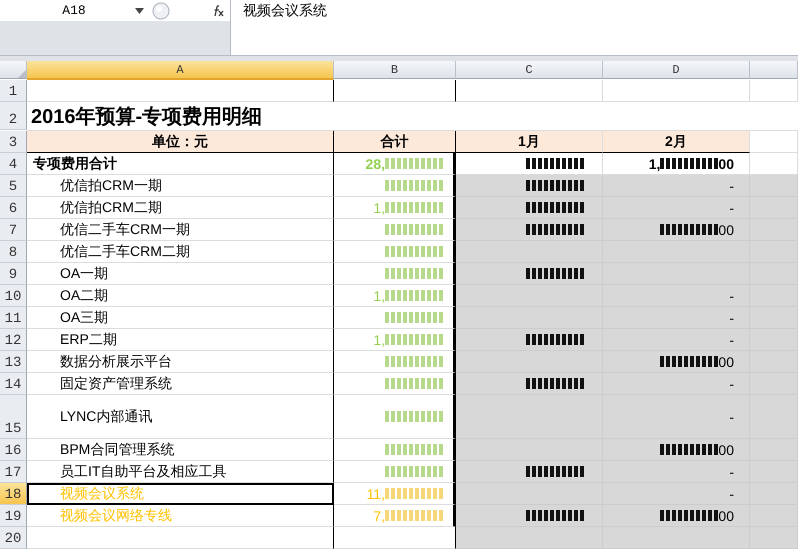 This screenshot has height=549, width=798. What do you see at coordinates (13, 494) in the screenshot?
I see `row-header: 18` at bounding box center [13, 494].